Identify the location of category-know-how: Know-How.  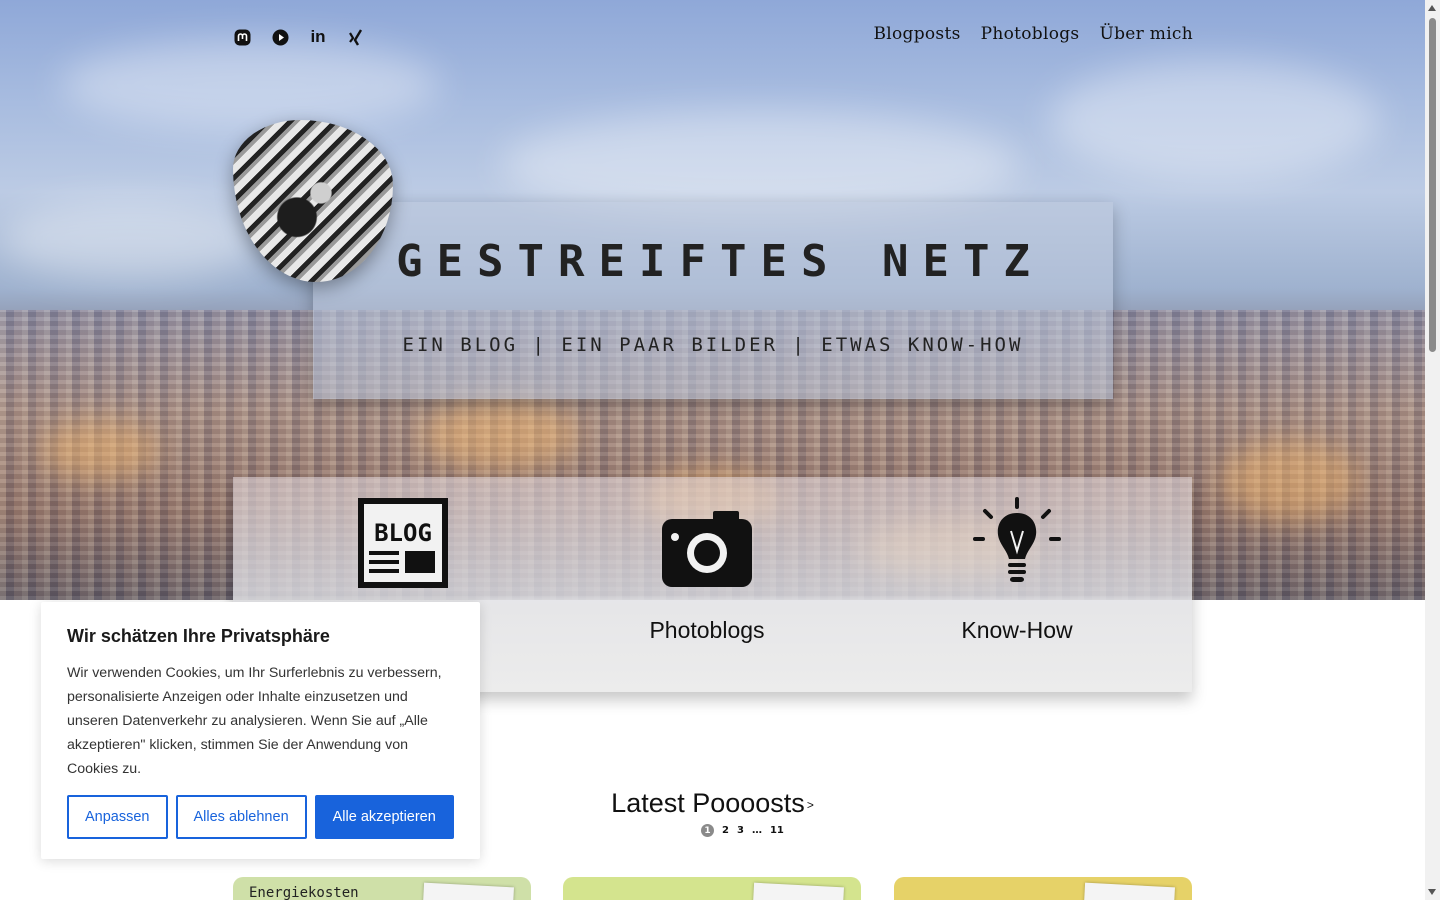
(1017, 570).